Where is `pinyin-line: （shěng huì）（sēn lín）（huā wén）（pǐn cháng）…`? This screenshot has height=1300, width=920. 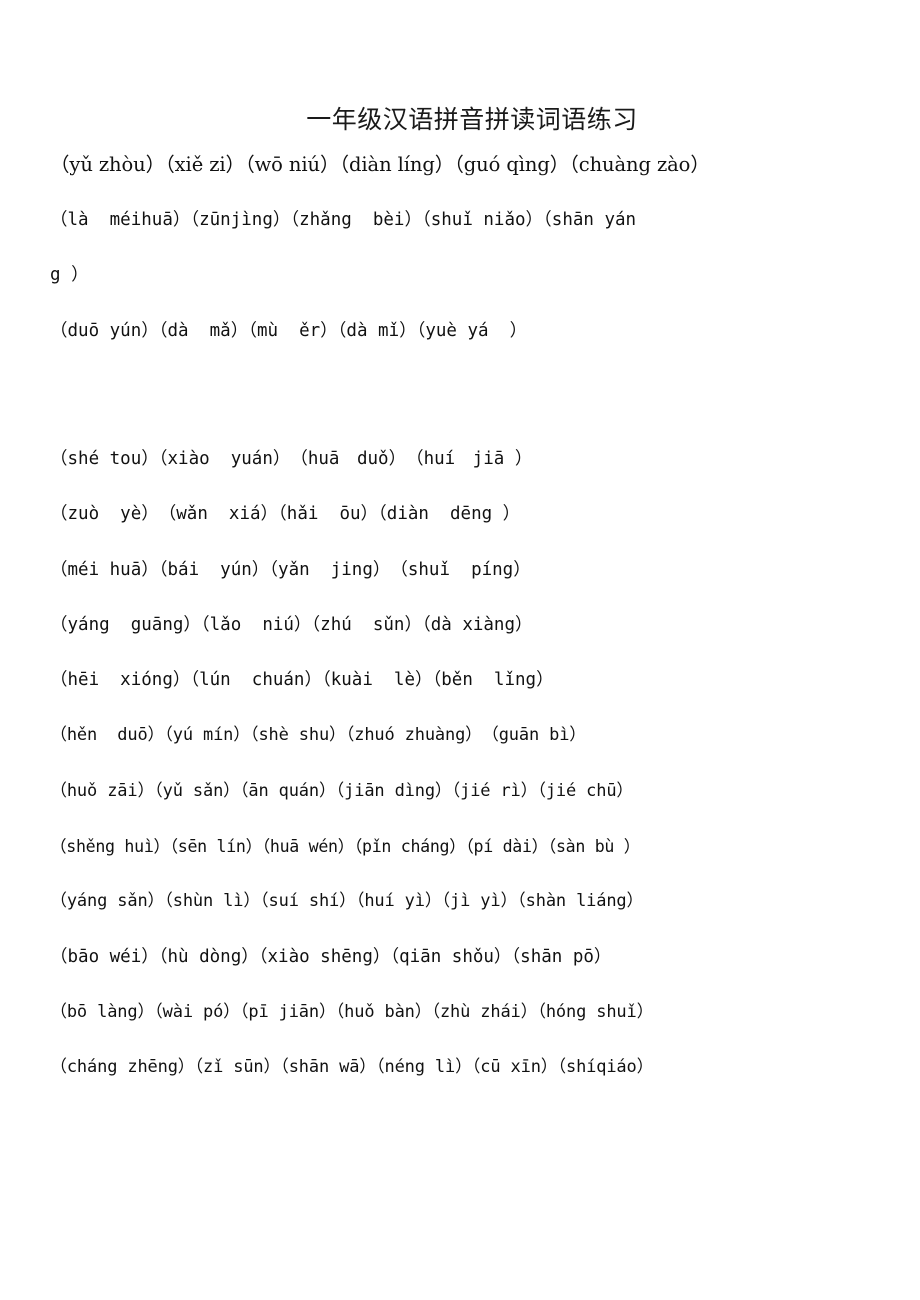
pinyin-line: （shěng huì）（sēn lín）（huā wén）（pǐn cháng）… is located at coordinates (345, 847).